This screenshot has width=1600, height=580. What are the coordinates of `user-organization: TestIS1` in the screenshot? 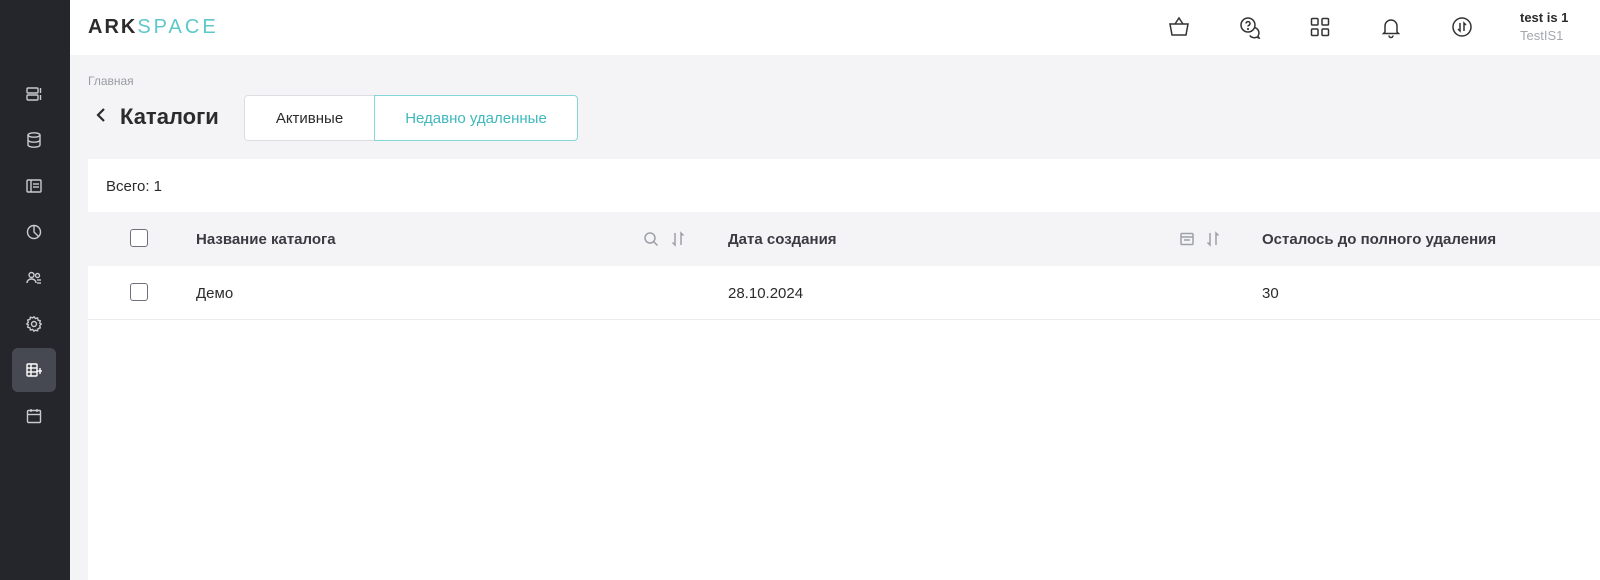 It's located at (1542, 35).